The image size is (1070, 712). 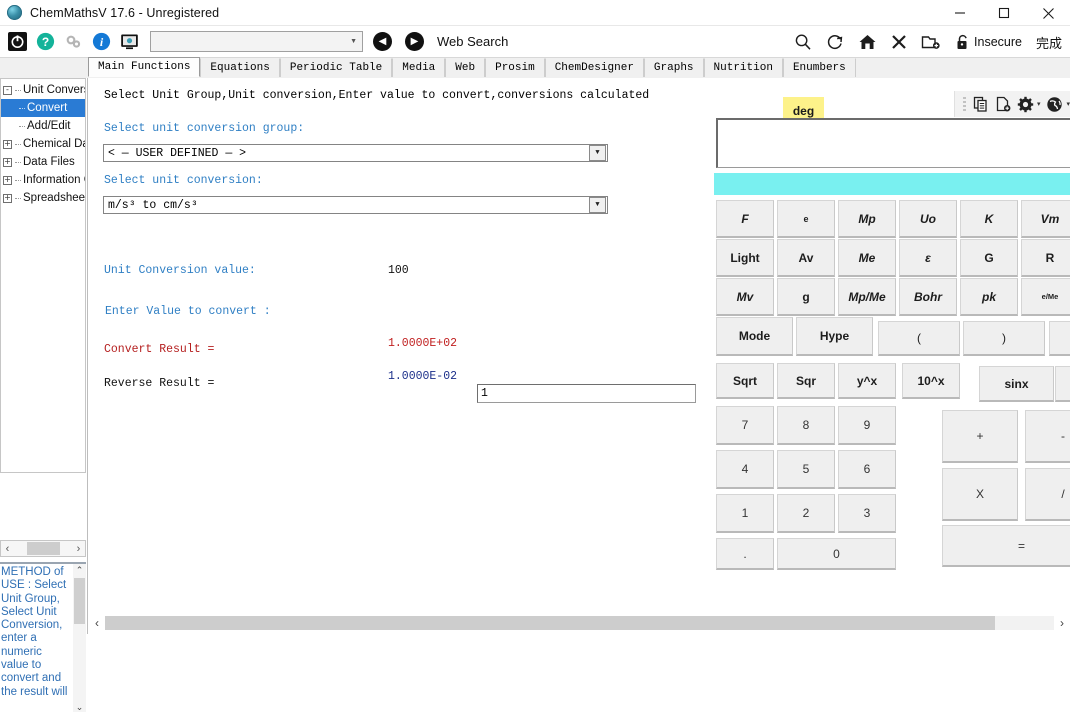 What do you see at coordinates (43, 126) in the screenshot?
I see `tree-item-add-edit: Add/Edit` at bounding box center [43, 126].